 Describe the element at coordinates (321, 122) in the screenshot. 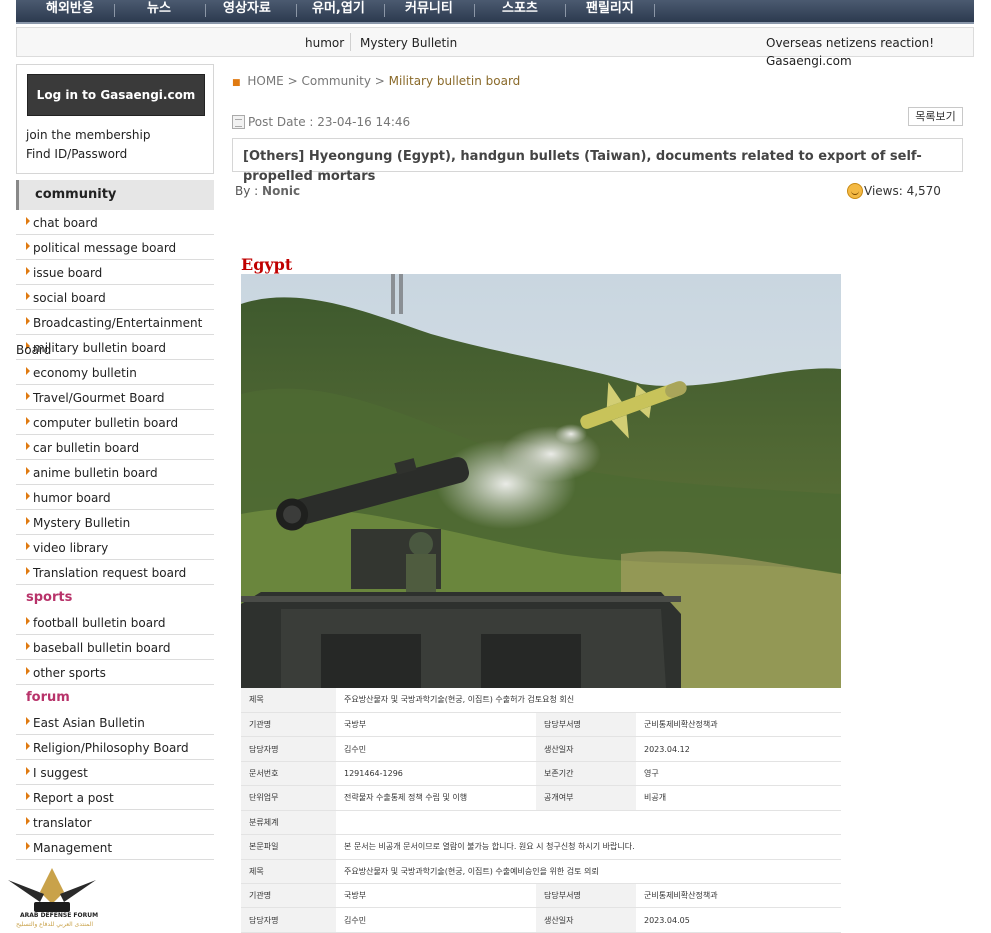

I see `post-date: Post Date : 23-04-16 14:46` at that location.